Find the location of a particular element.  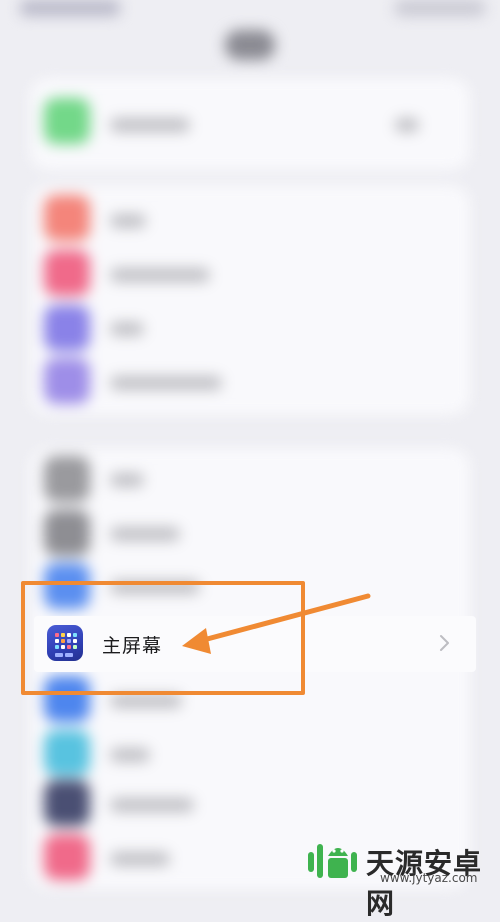

android-logo-icon is located at coordinates (332, 861).